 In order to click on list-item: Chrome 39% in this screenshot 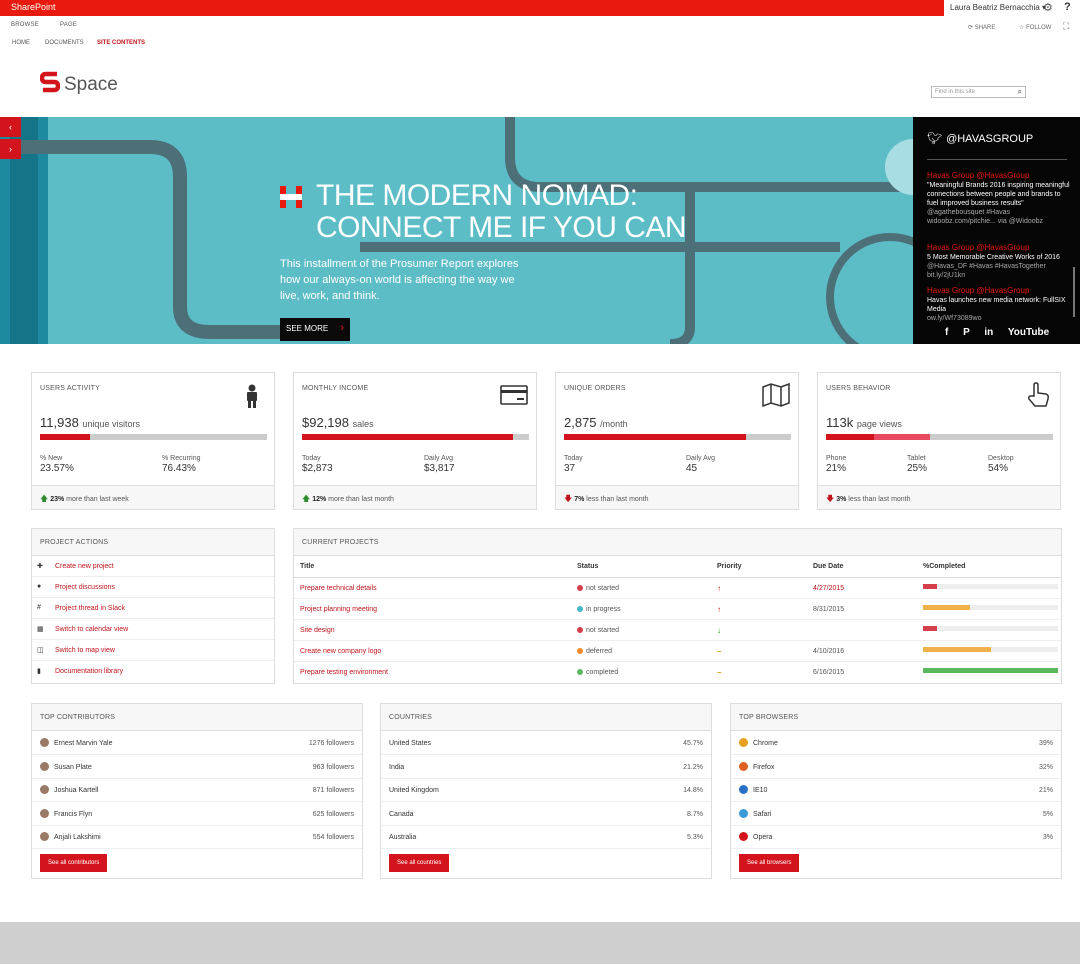, I will do `click(896, 743)`.